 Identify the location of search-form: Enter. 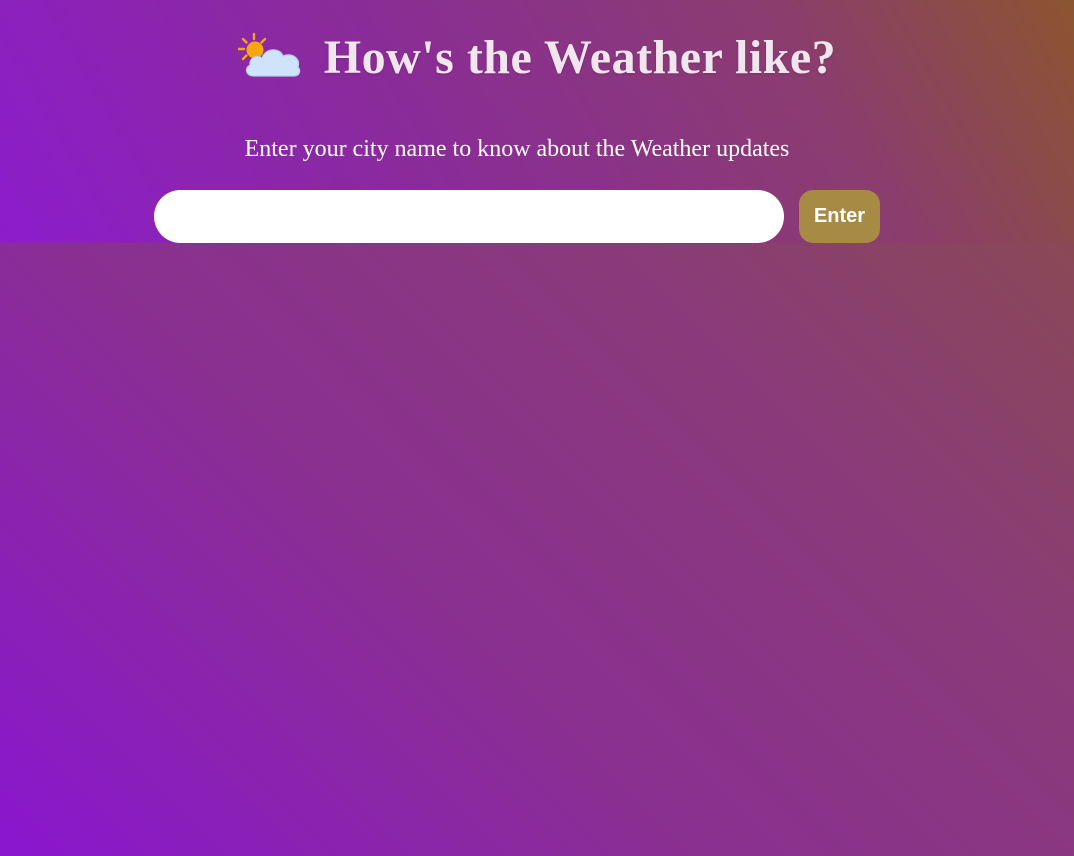
(517, 216).